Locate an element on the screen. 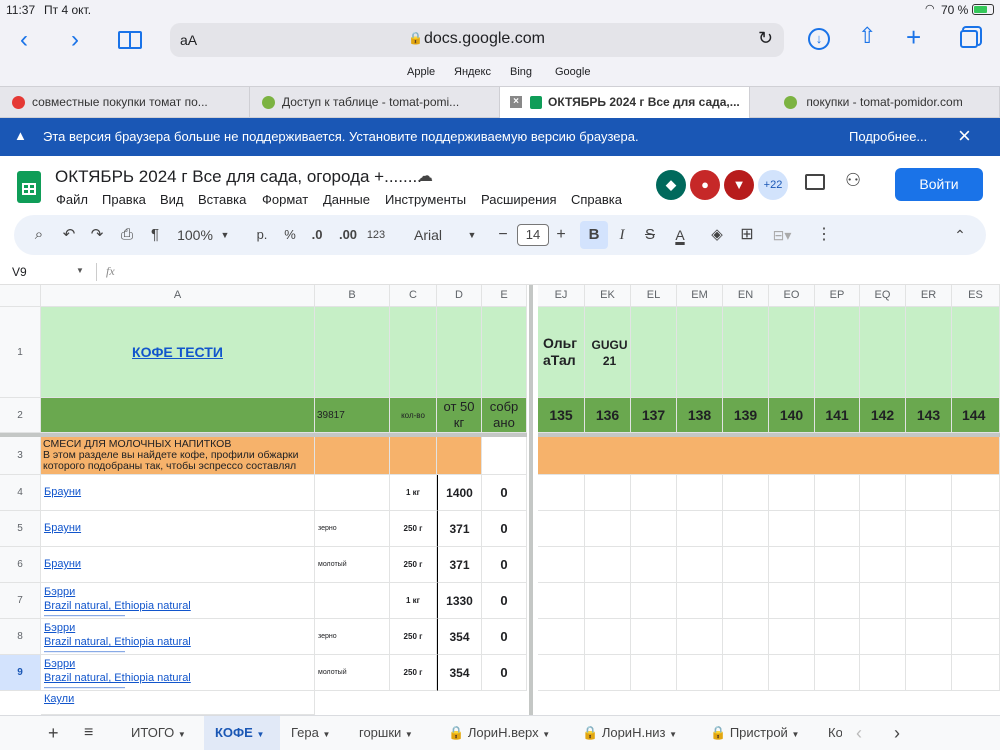 The image size is (1000, 752). menu-help: Справка is located at coordinates (596, 199).